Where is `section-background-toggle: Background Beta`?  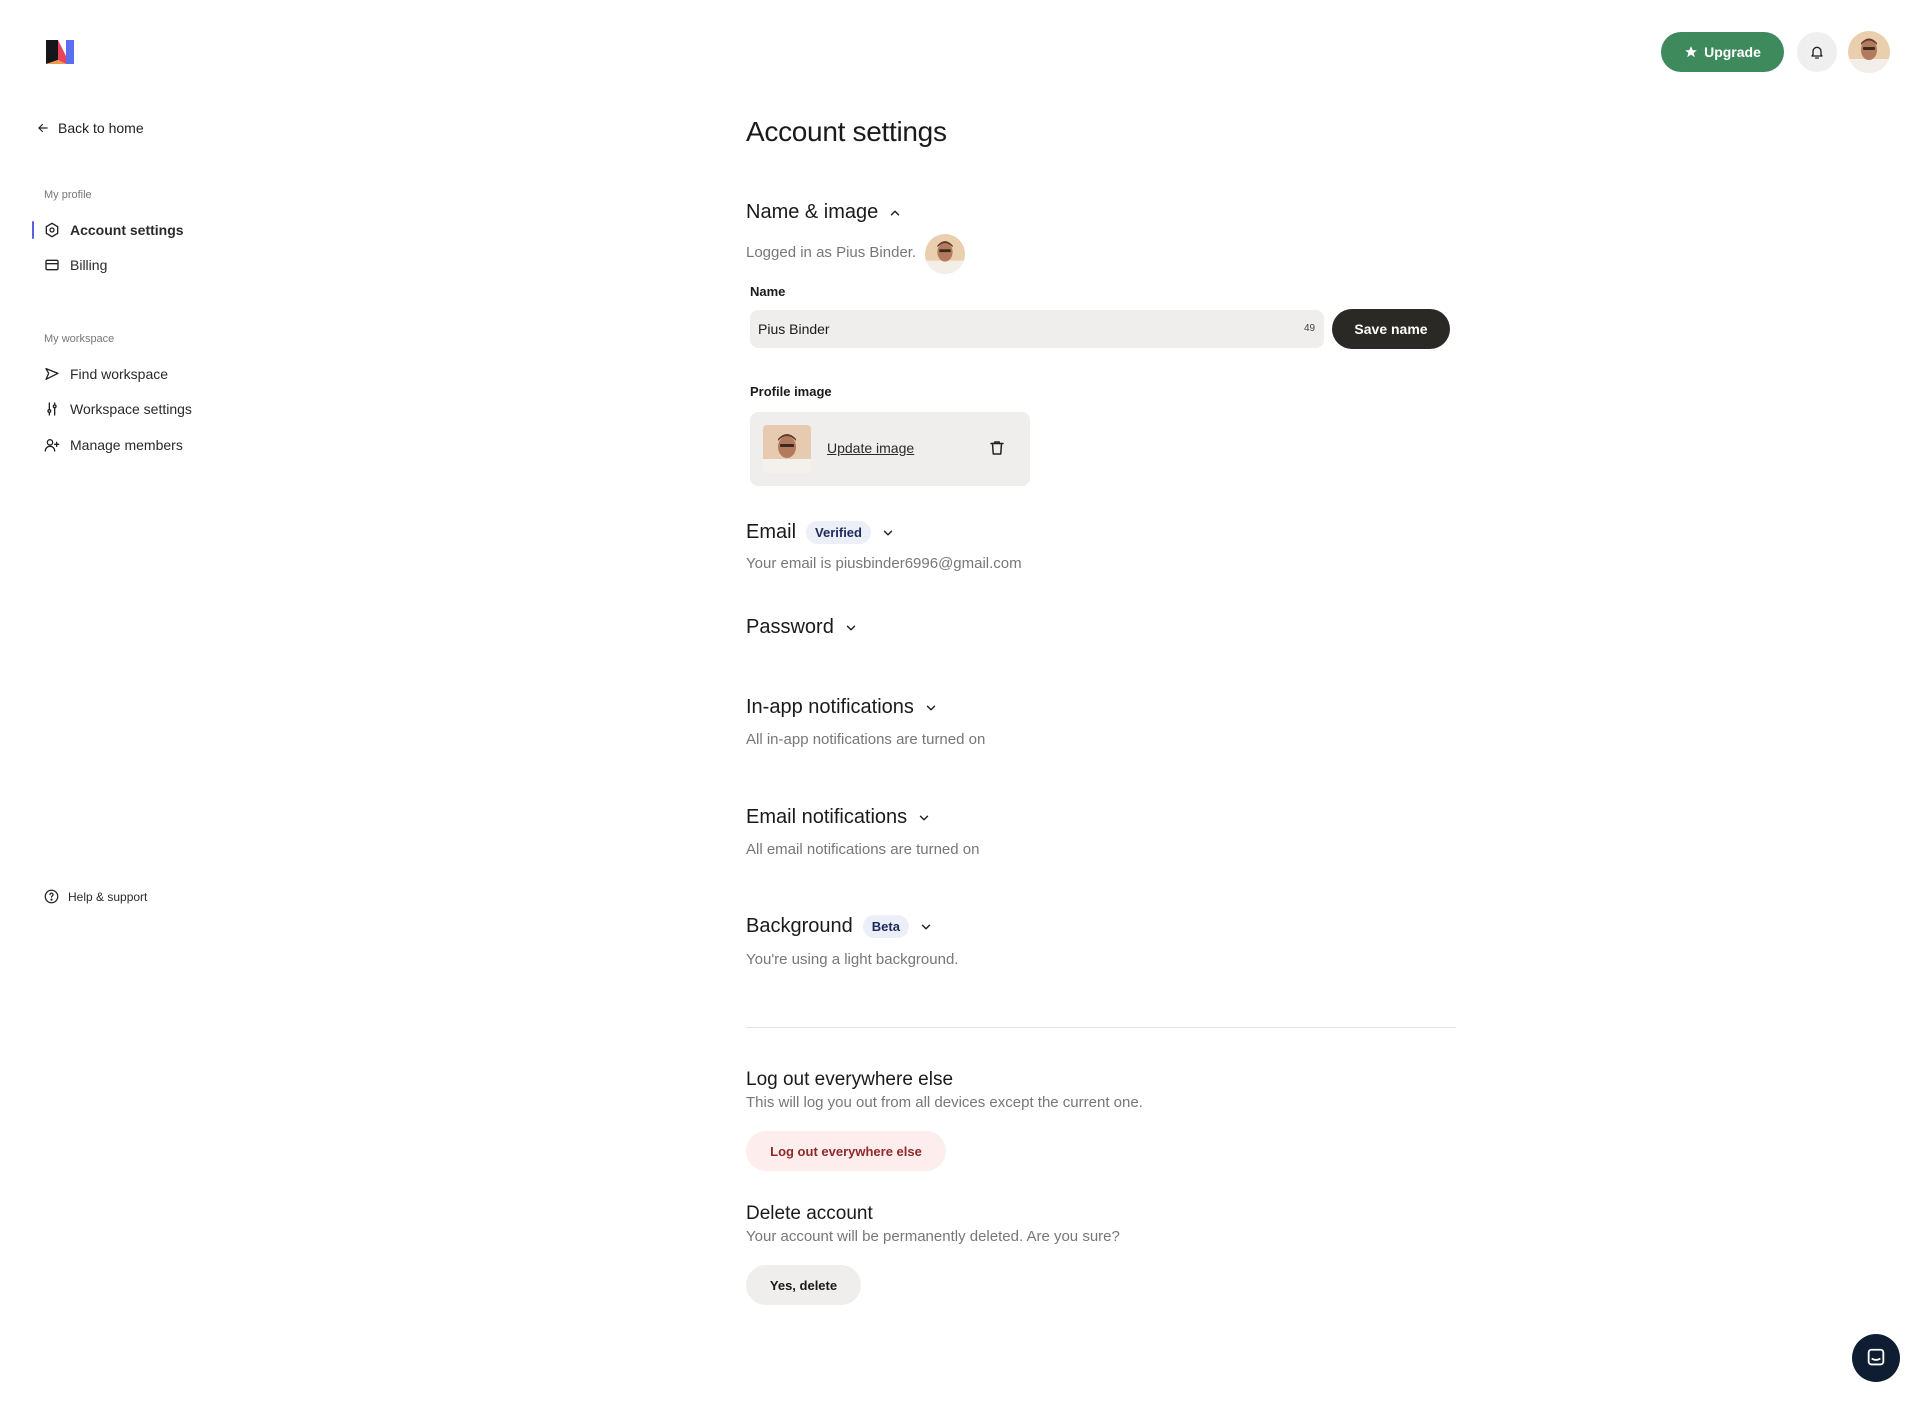 section-background-toggle: Background Beta is located at coordinates (839, 926).